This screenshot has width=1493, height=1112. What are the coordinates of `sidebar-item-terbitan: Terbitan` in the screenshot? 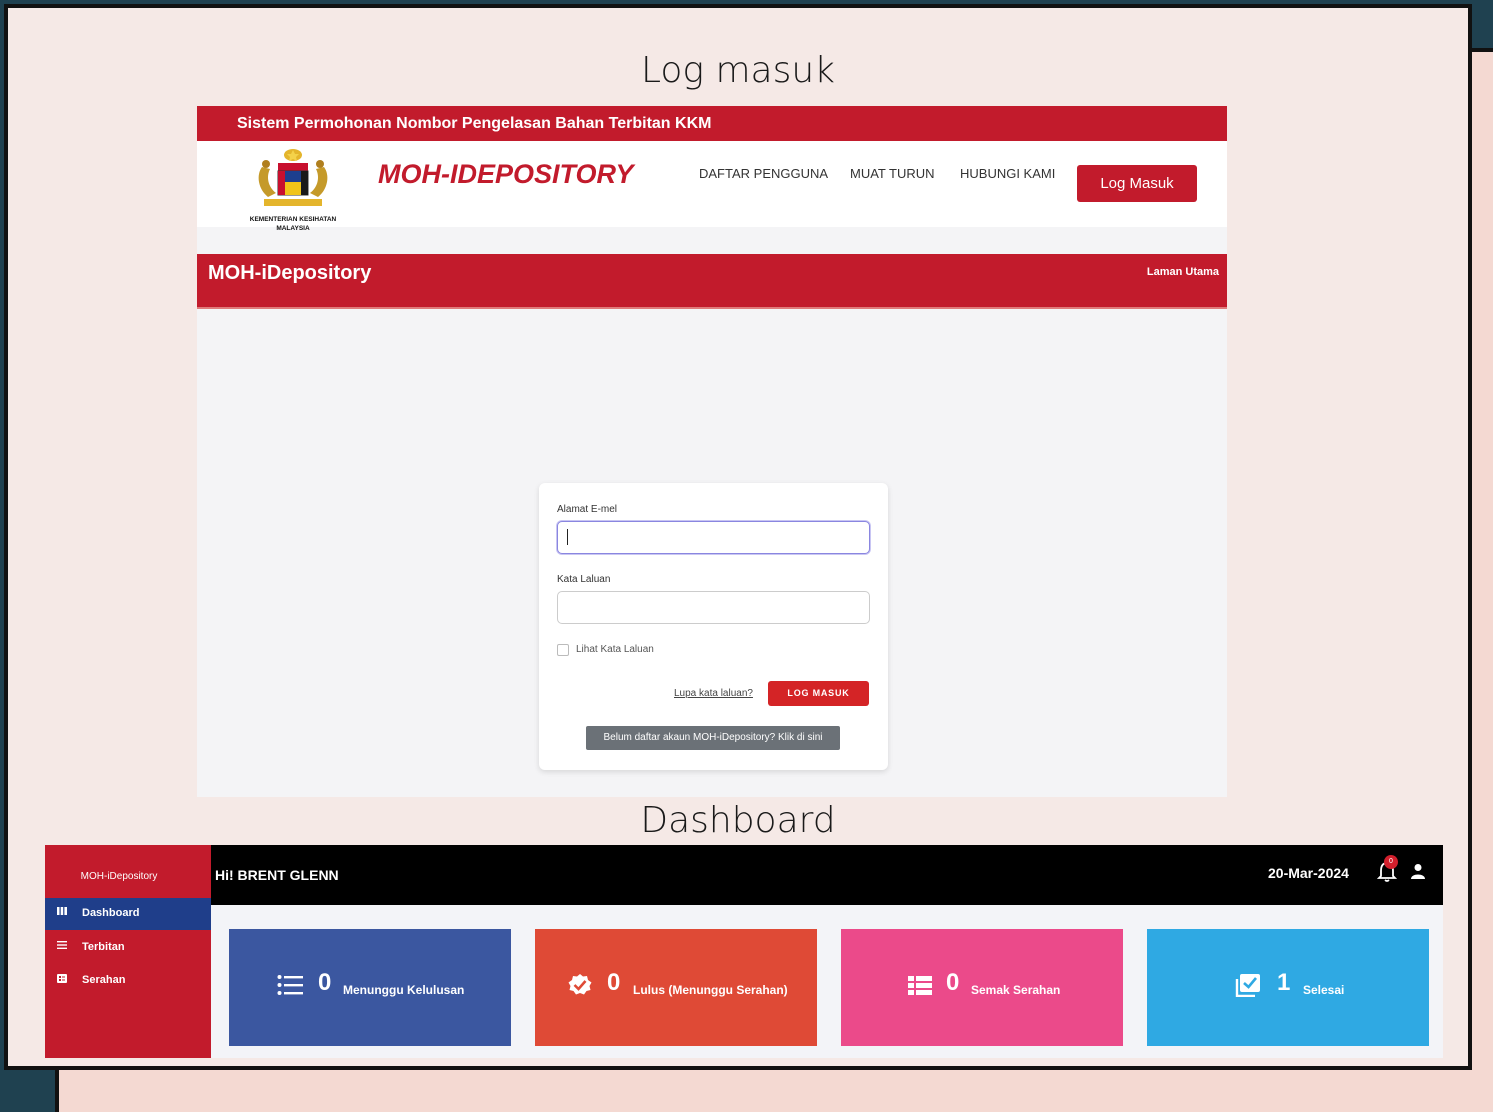 It's located at (128, 948).